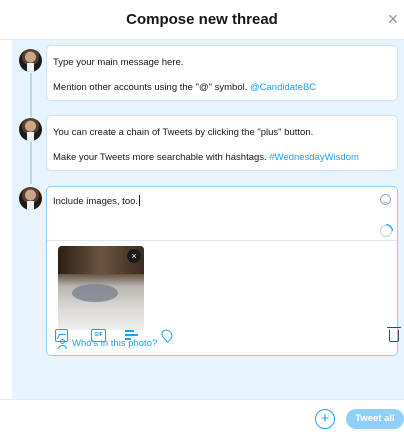 Image resolution: width=404 pixels, height=435 pixels. Describe the element at coordinates (283, 87) in the screenshot. I see `mention-link: @CandidateBC` at that location.